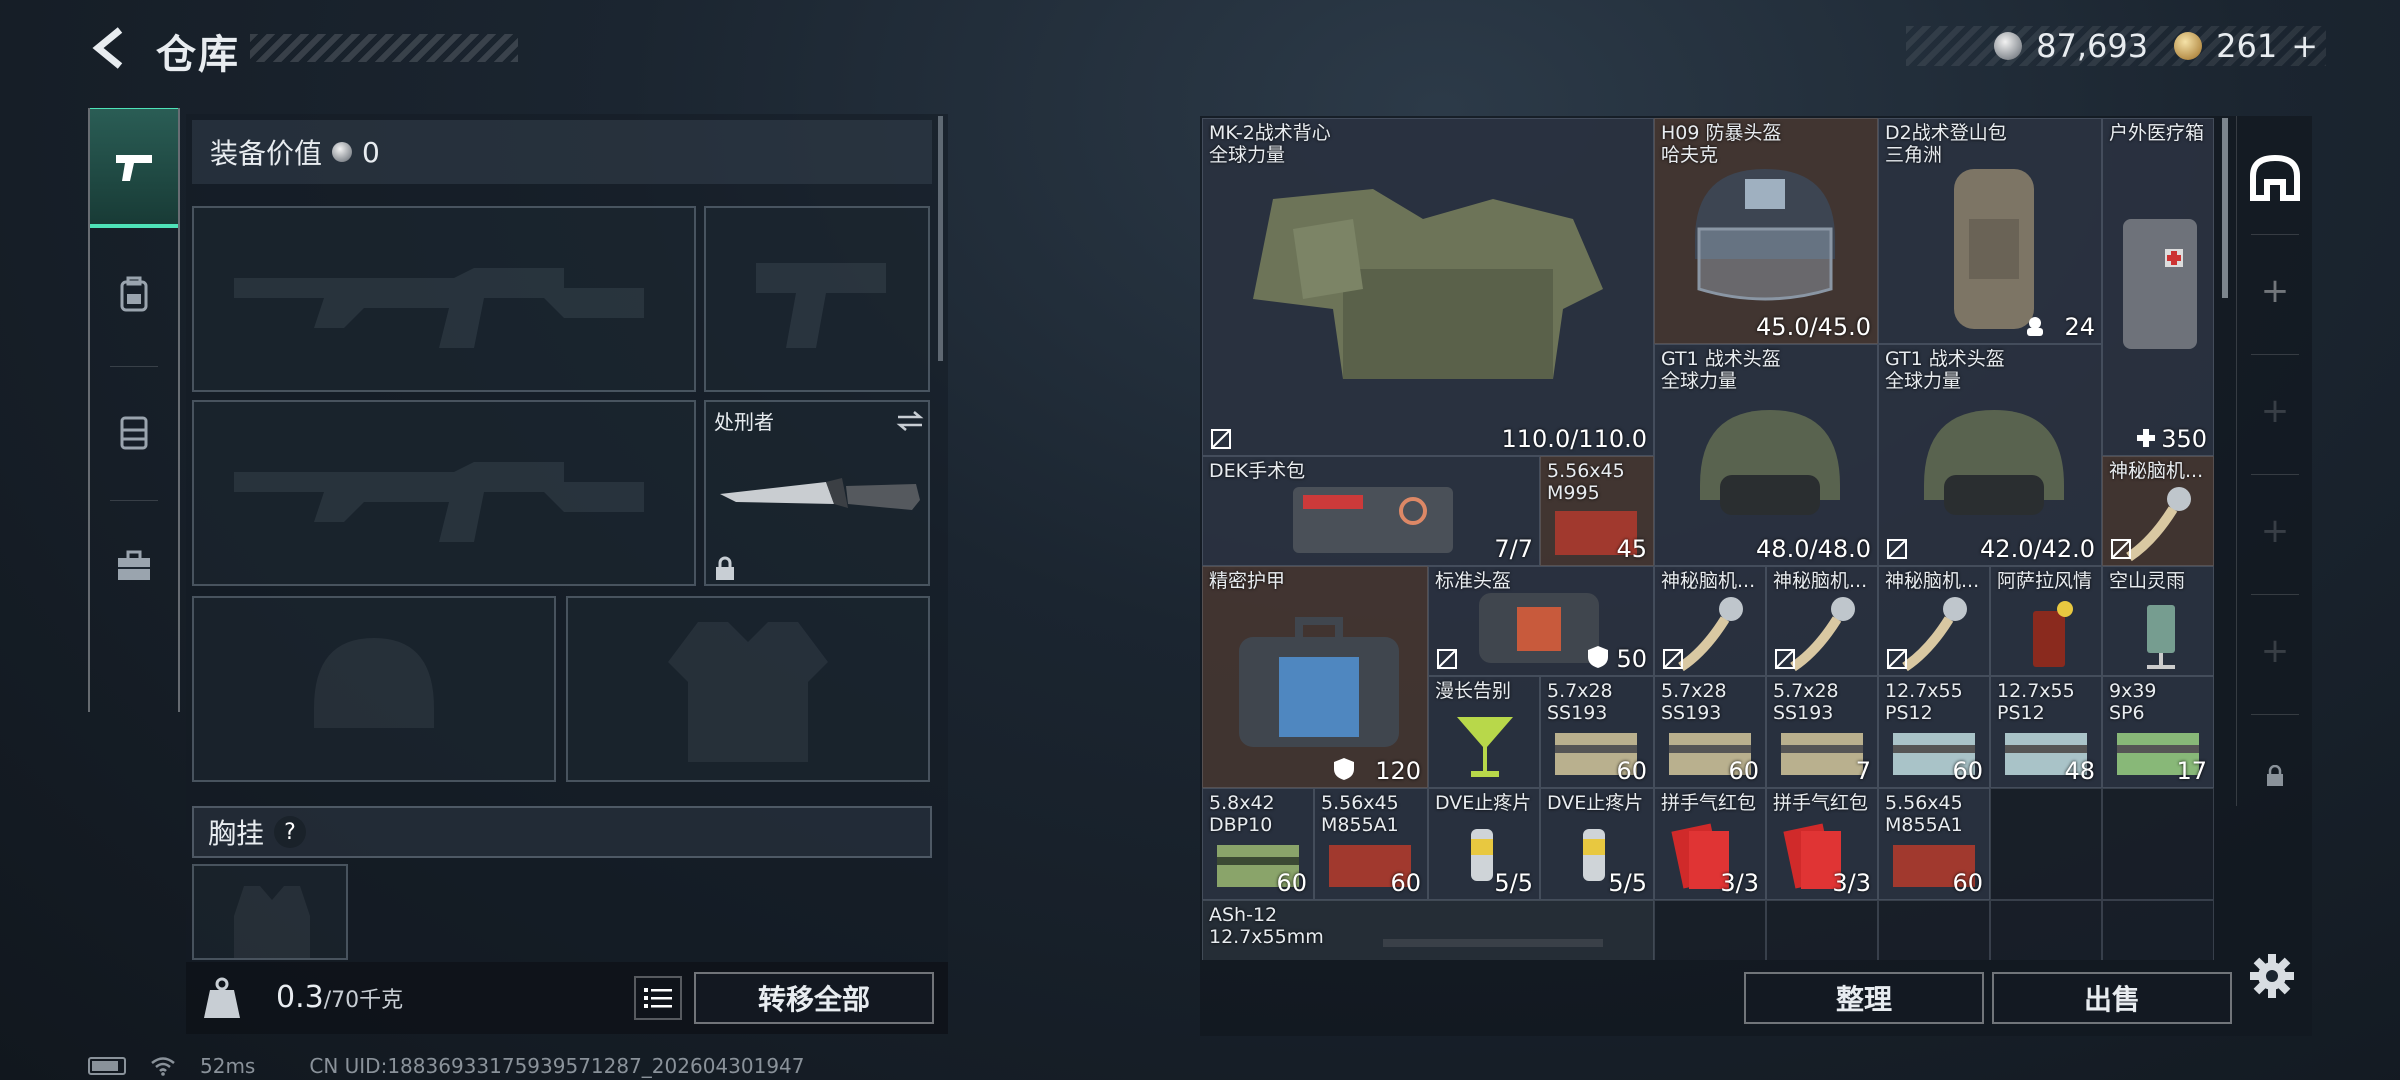 This screenshot has width=2400, height=1080. I want to click on stash-page-main, so click(2275, 178).